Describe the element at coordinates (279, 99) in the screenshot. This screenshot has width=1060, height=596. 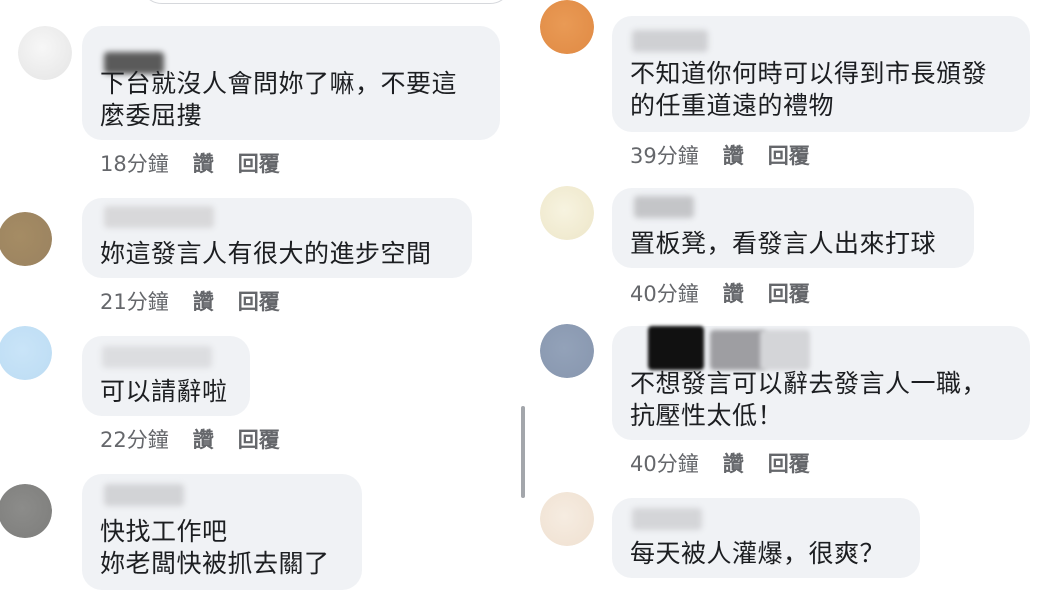
I see `comment-text: 下台就沒人會問妳了嘛，不要這 麼委屈摟` at that location.